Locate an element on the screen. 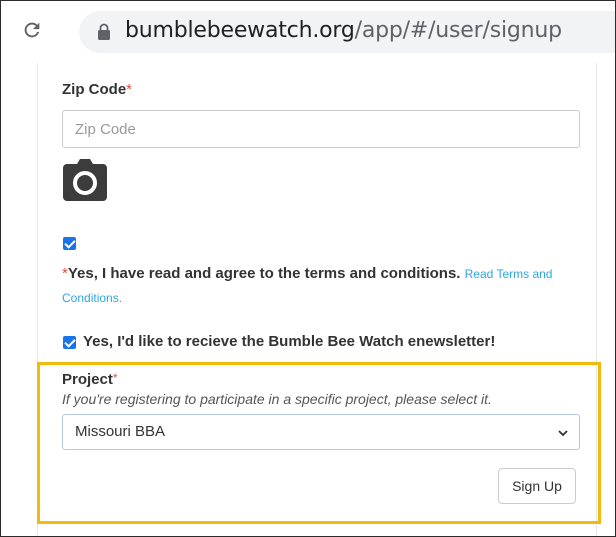 Image resolution: width=616 pixels, height=537 pixels. browser-toolbar: bumblebeewatch.org/app/#/user/signup is located at coordinates (308, 32).